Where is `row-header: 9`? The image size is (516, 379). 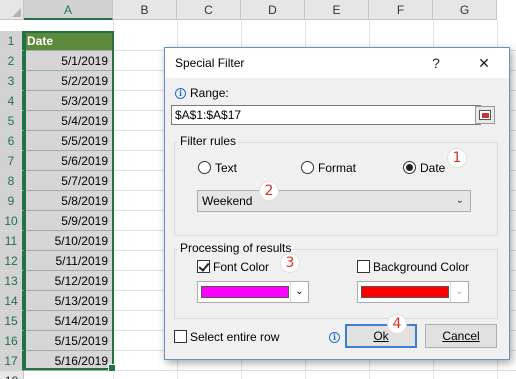 row-header: 9 is located at coordinates (12, 201).